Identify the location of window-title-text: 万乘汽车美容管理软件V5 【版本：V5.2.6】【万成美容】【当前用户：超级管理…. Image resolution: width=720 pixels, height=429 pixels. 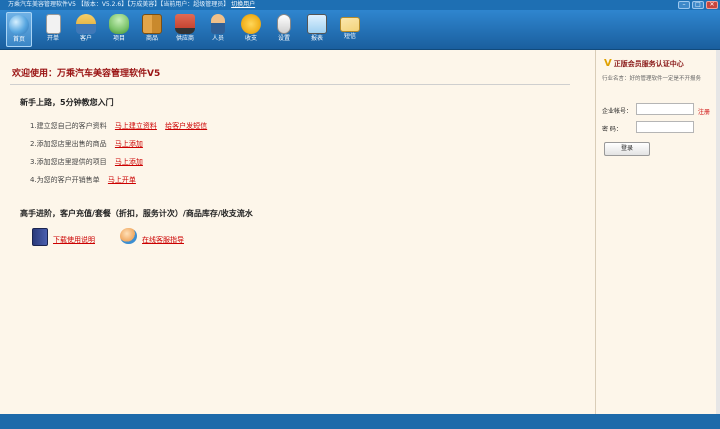
(119, 4).